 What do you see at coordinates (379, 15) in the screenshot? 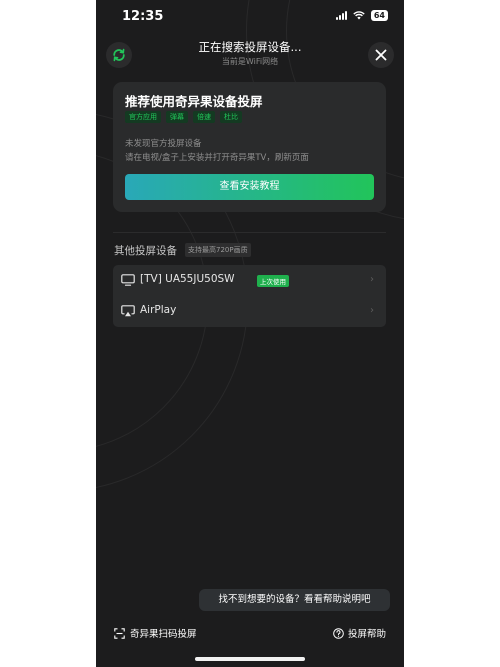
I see `battery-indicator: 64` at bounding box center [379, 15].